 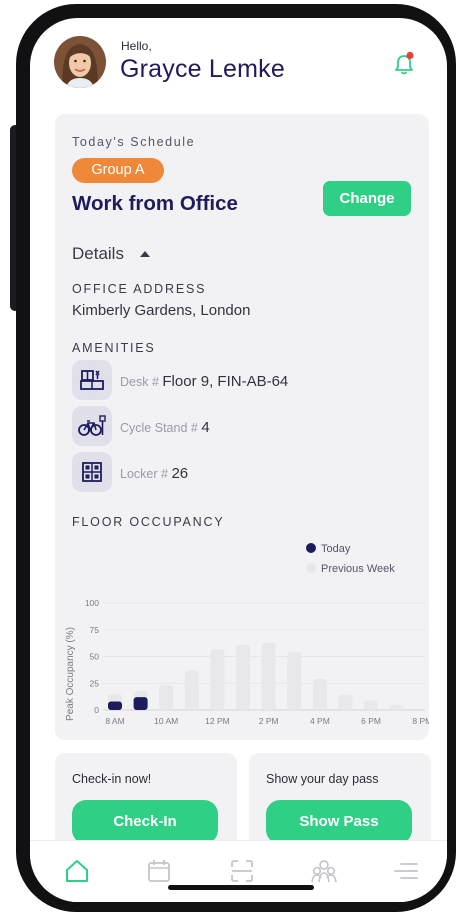 I want to click on greeting: Hello,, so click(x=136, y=46).